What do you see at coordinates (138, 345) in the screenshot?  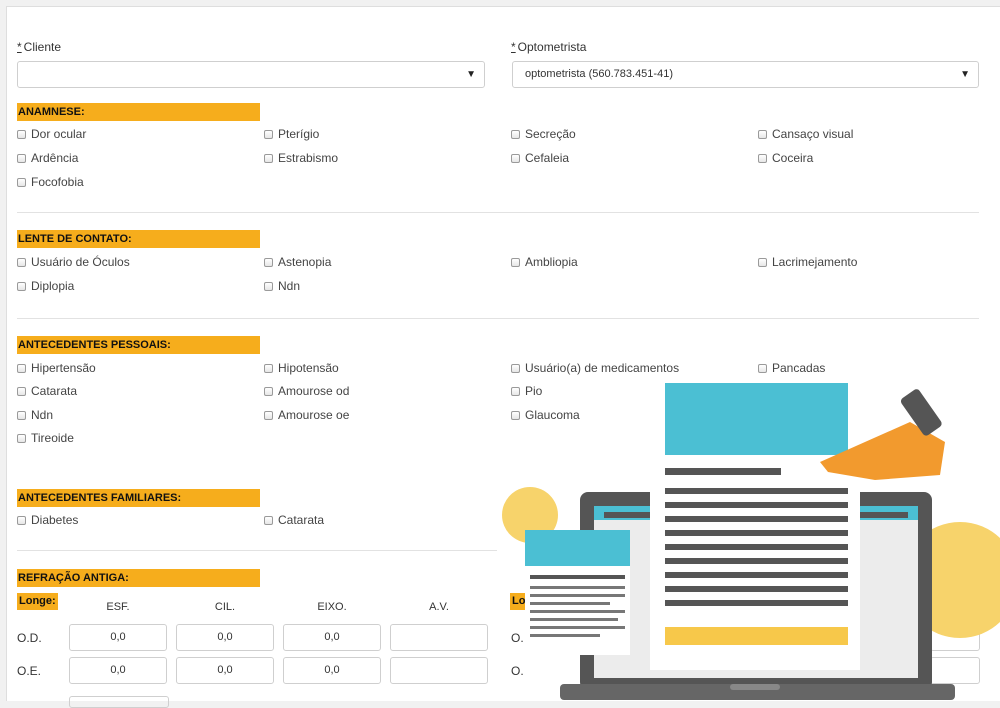 I see `section-antecedentes-pessoais: ANTECEDENTES PESSOAIS:` at bounding box center [138, 345].